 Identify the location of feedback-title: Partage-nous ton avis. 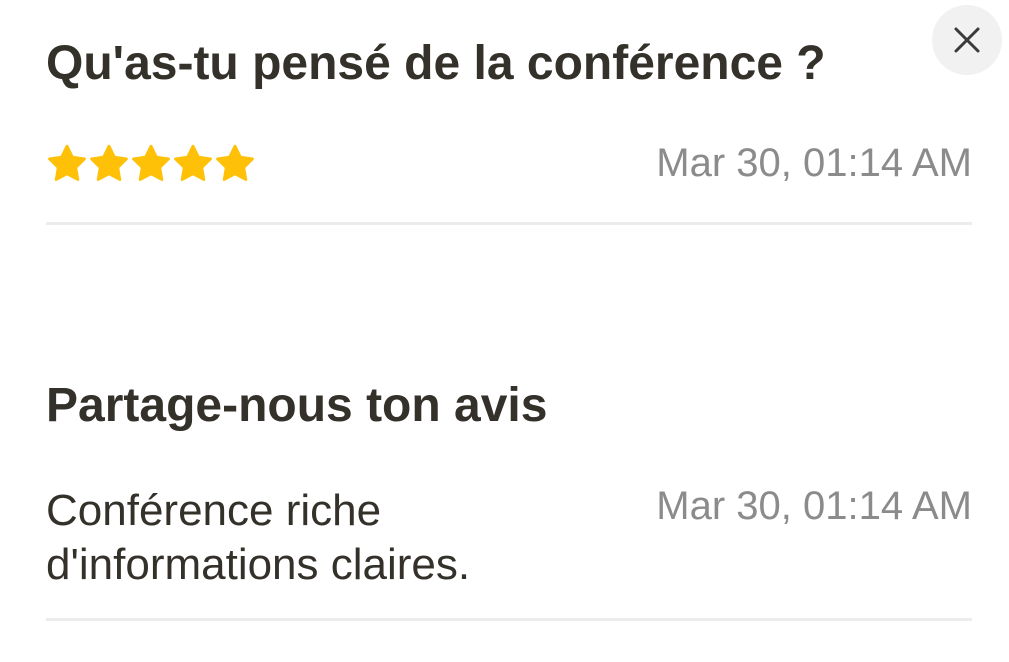
(297, 405).